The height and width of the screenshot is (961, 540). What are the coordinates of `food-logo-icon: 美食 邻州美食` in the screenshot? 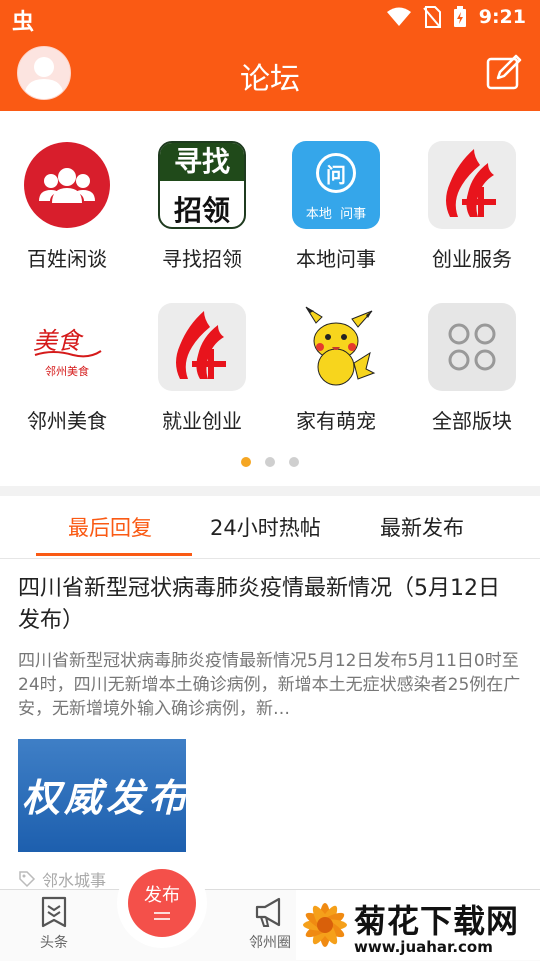 It's located at (67, 347).